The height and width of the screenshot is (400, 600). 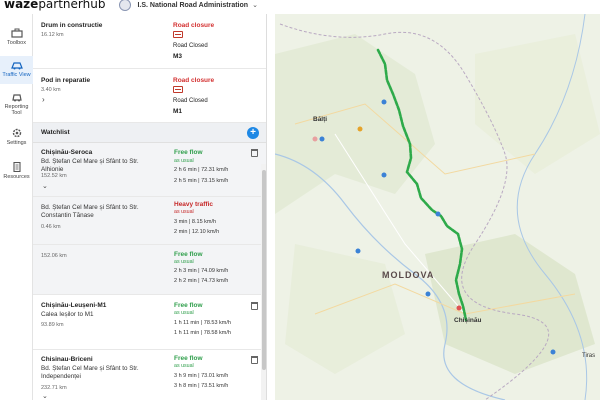 I want to click on watchlist-item-title: Chișinău-Leușeni-M1, so click(x=74, y=305).